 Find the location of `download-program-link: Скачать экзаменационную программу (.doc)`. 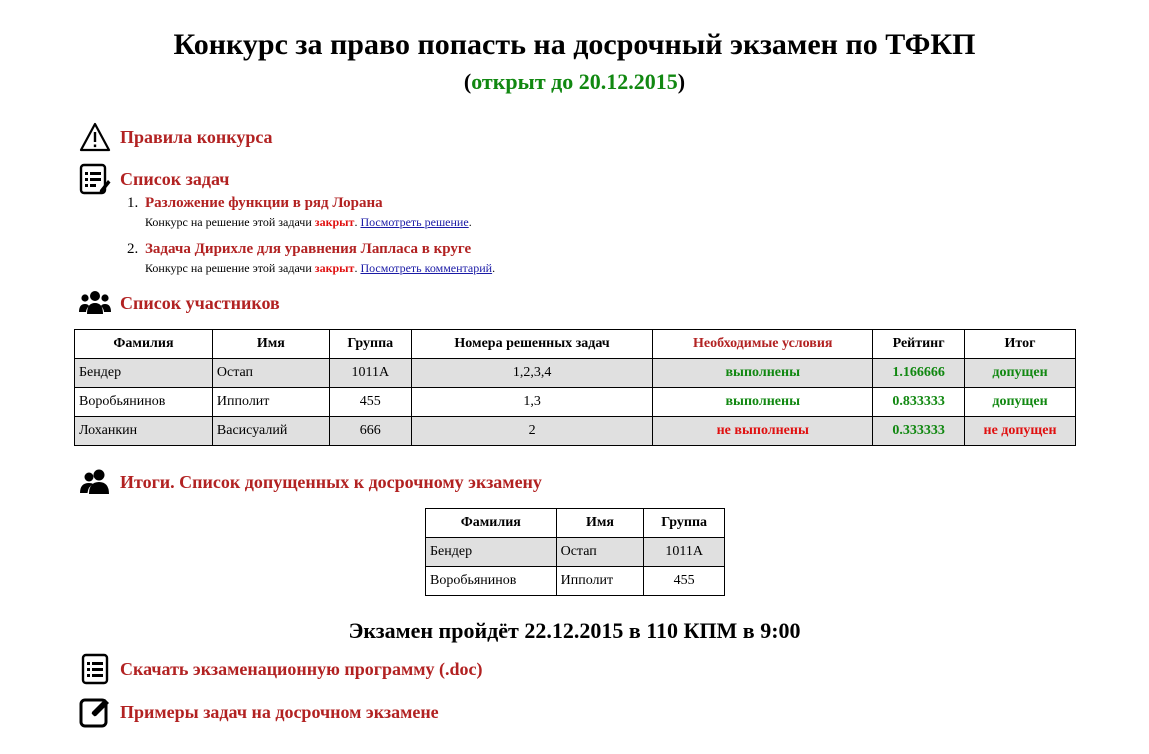

download-program-link: Скачать экзаменационную программу (.doc) is located at coordinates (301, 669).